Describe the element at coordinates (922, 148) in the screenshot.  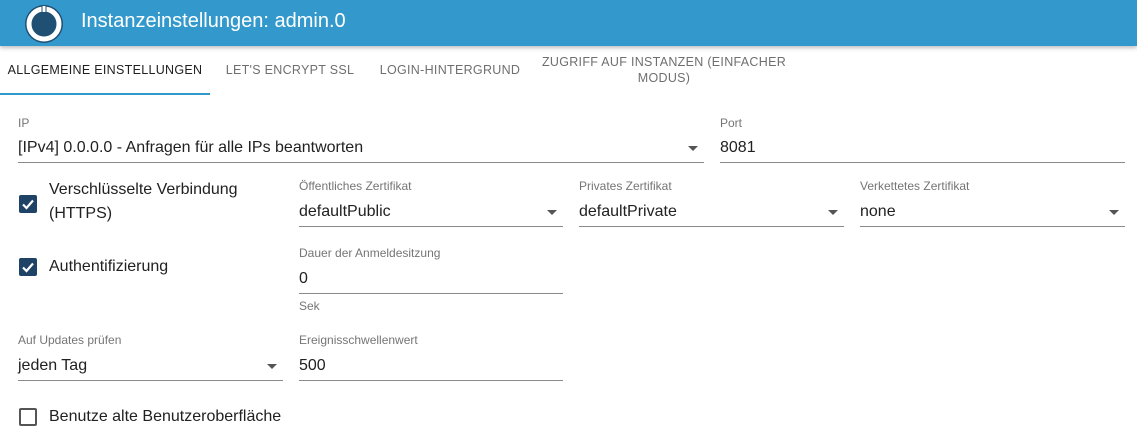
I see `port-input: 8081` at that location.